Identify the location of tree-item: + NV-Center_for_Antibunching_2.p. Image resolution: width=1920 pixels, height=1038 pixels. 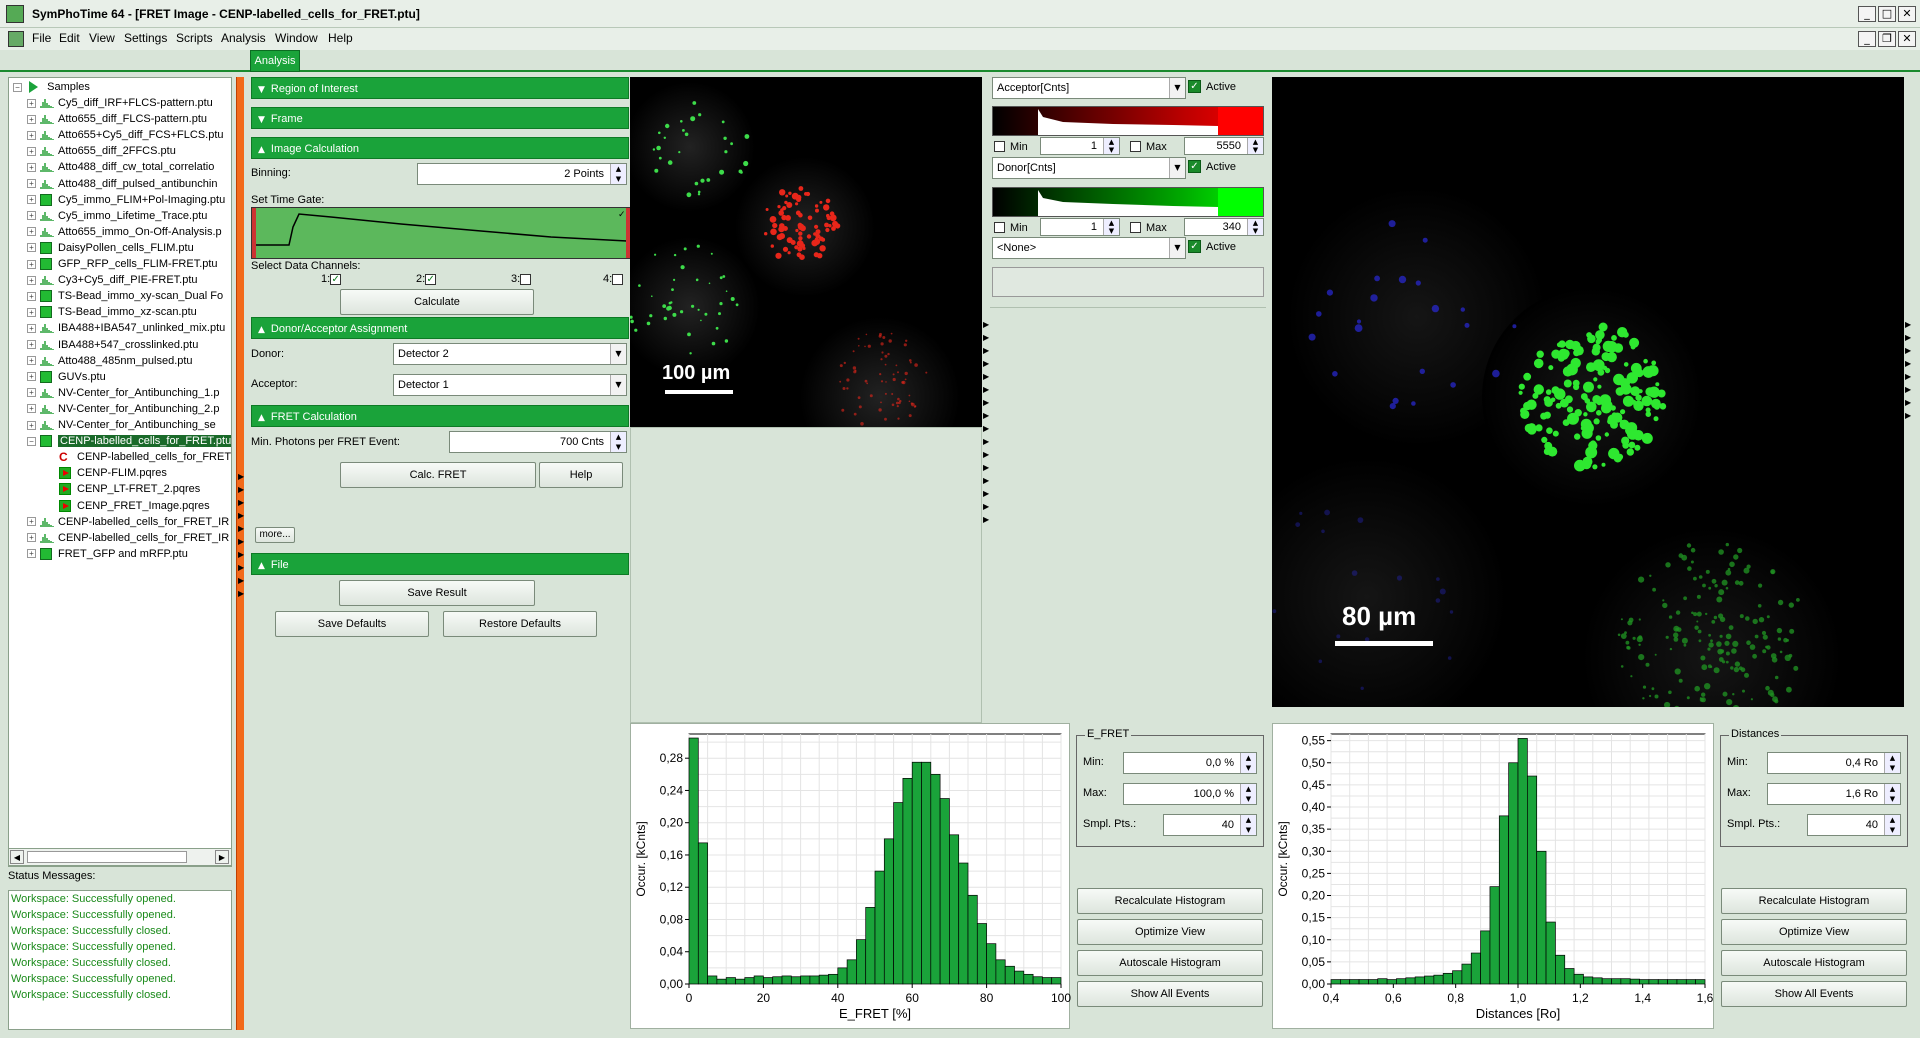
(123, 409).